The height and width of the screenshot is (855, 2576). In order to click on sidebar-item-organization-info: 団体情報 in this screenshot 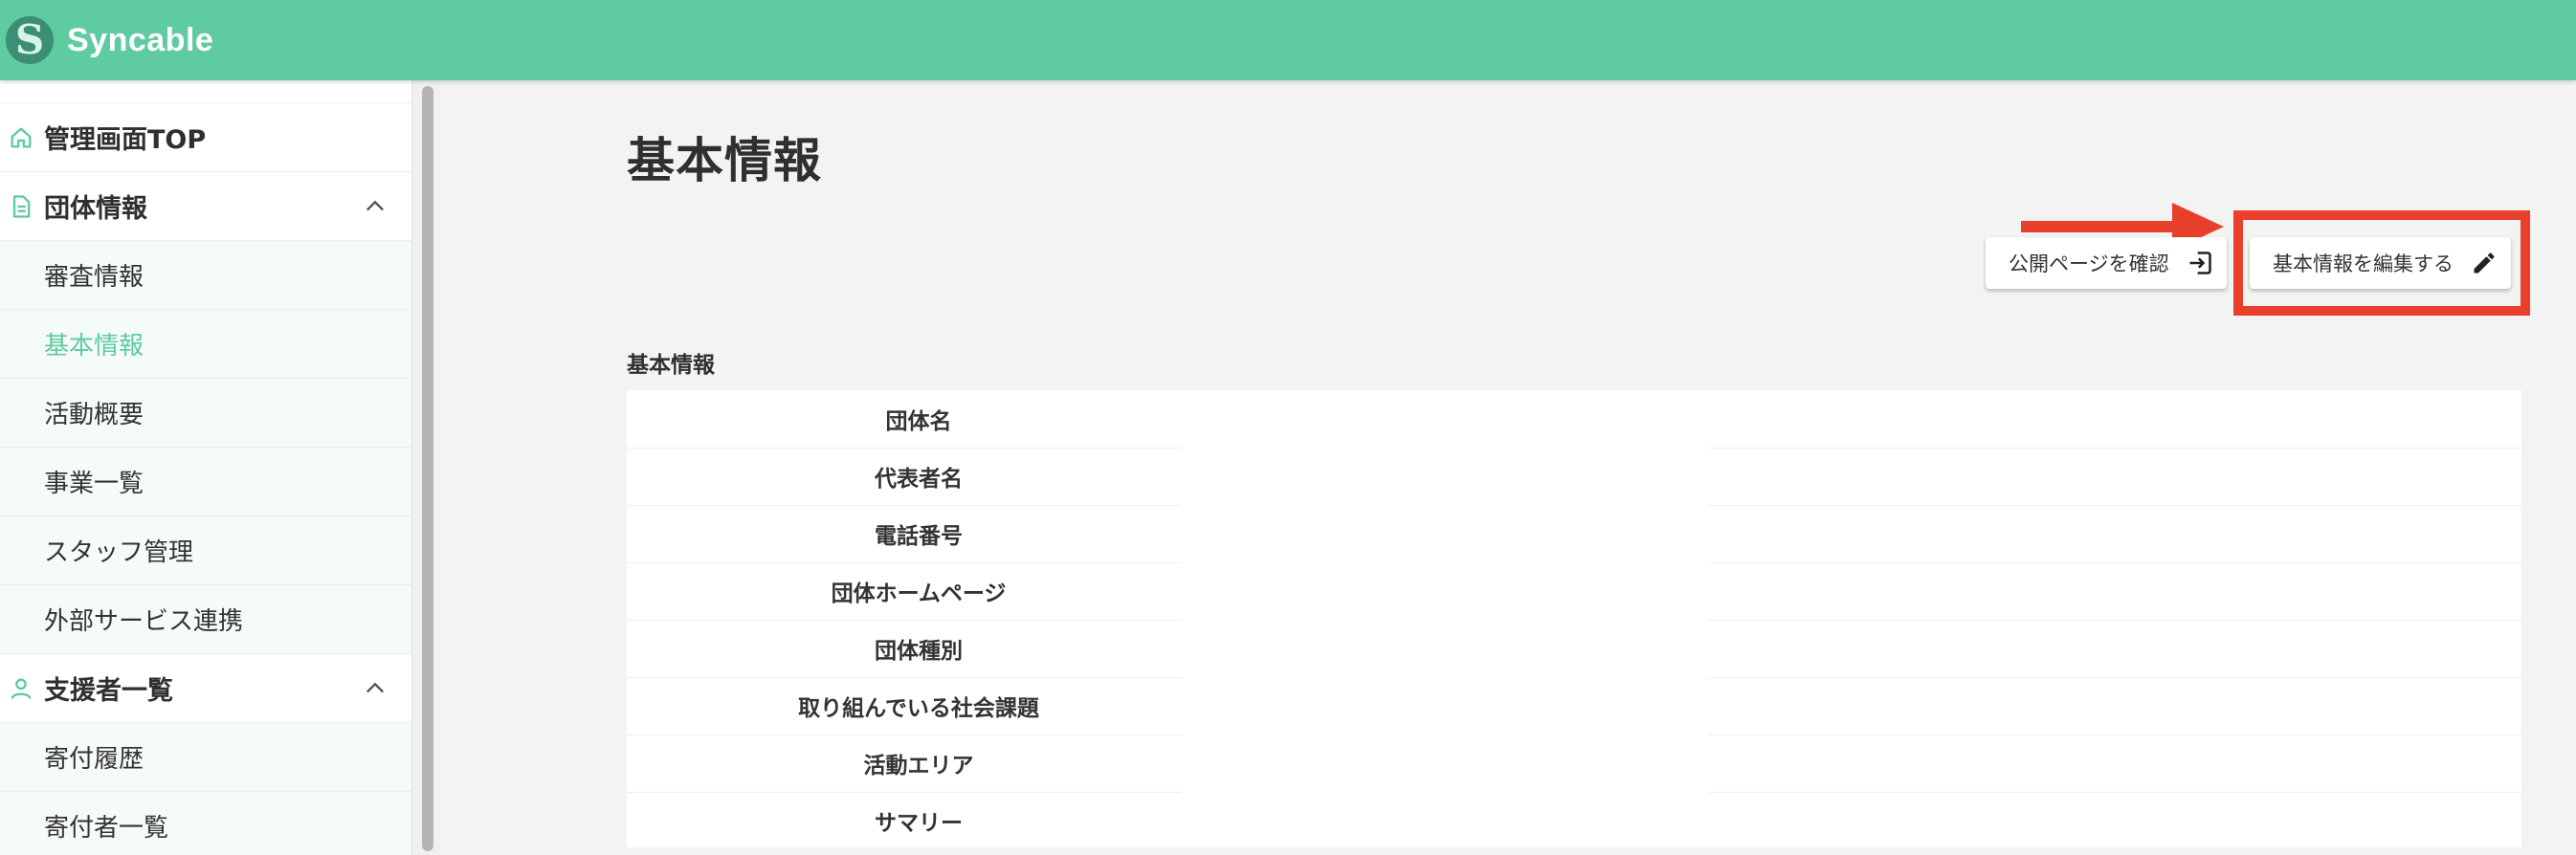, I will do `click(205, 206)`.